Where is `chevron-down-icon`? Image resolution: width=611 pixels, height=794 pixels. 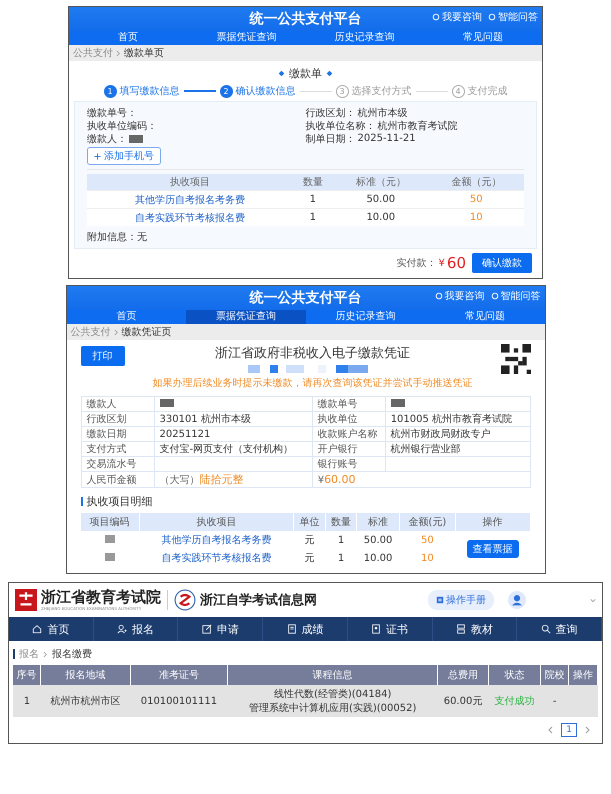
chevron-down-icon is located at coordinates (593, 600).